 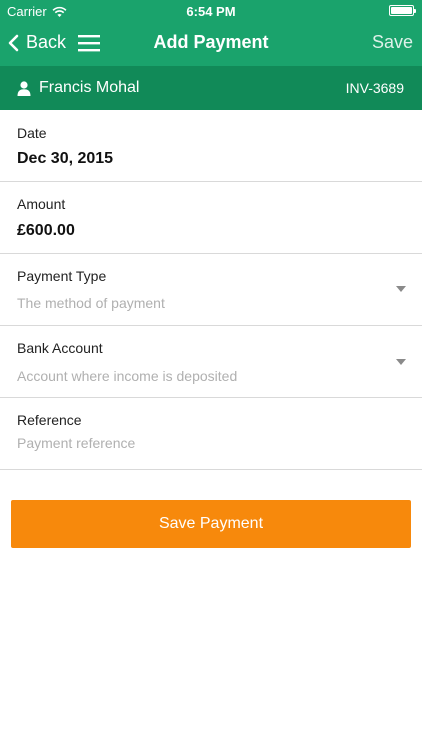 I want to click on save-payment-label: Save Payment, so click(x=211, y=523).